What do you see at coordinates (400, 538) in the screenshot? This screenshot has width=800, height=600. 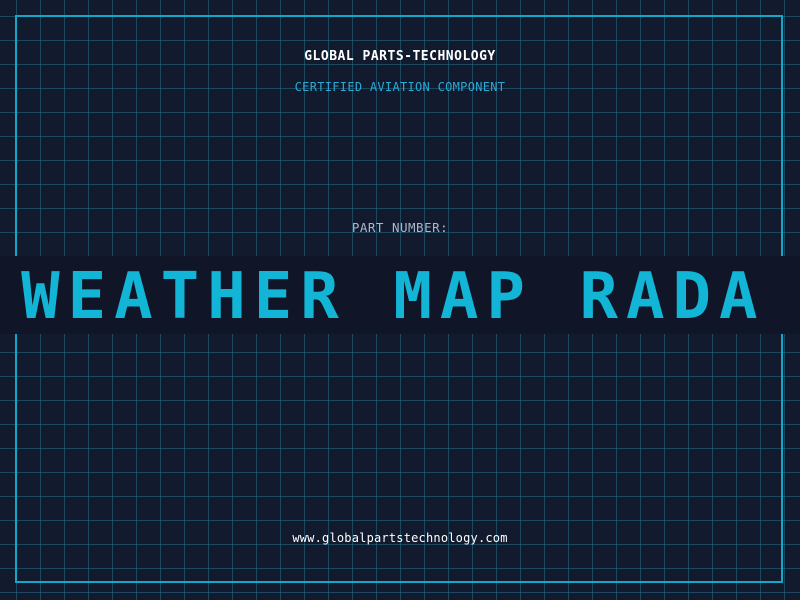 I see `website-url: www.globalpartstechnology.com` at bounding box center [400, 538].